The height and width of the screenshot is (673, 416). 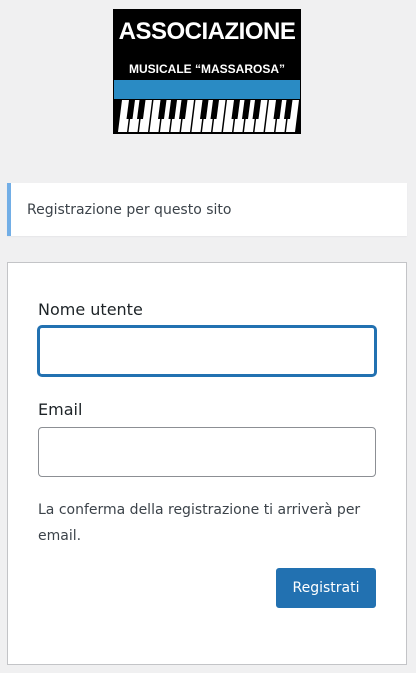 I want to click on logo-title: ASSOCIAZIONE, so click(x=207, y=31).